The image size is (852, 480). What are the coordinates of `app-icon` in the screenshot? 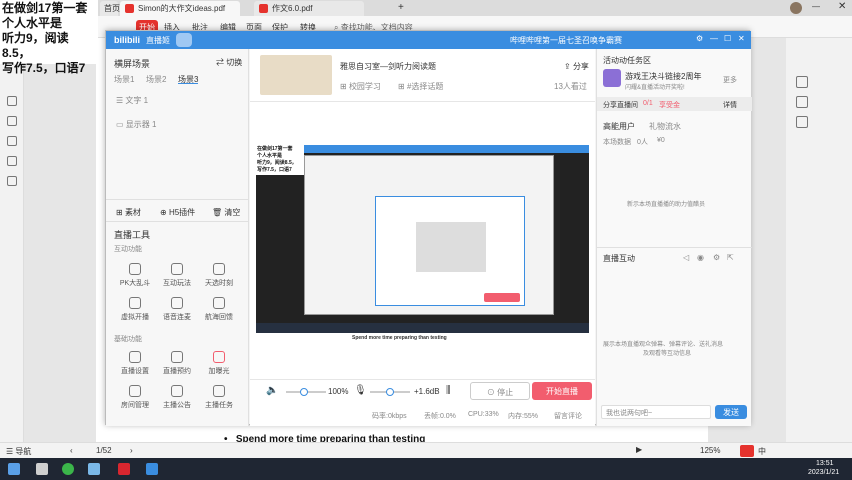 It's located at (94, 469).